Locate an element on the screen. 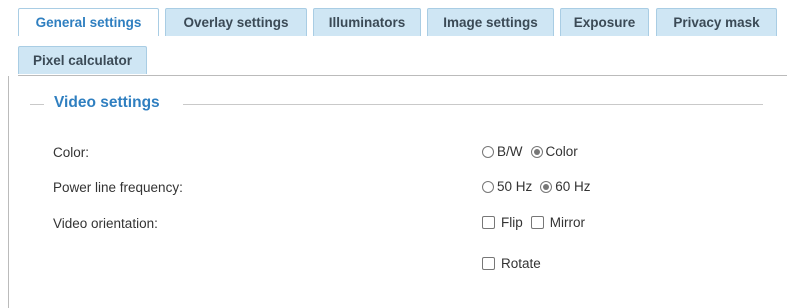  tab-illuminators: Illuminators is located at coordinates (367, 22).